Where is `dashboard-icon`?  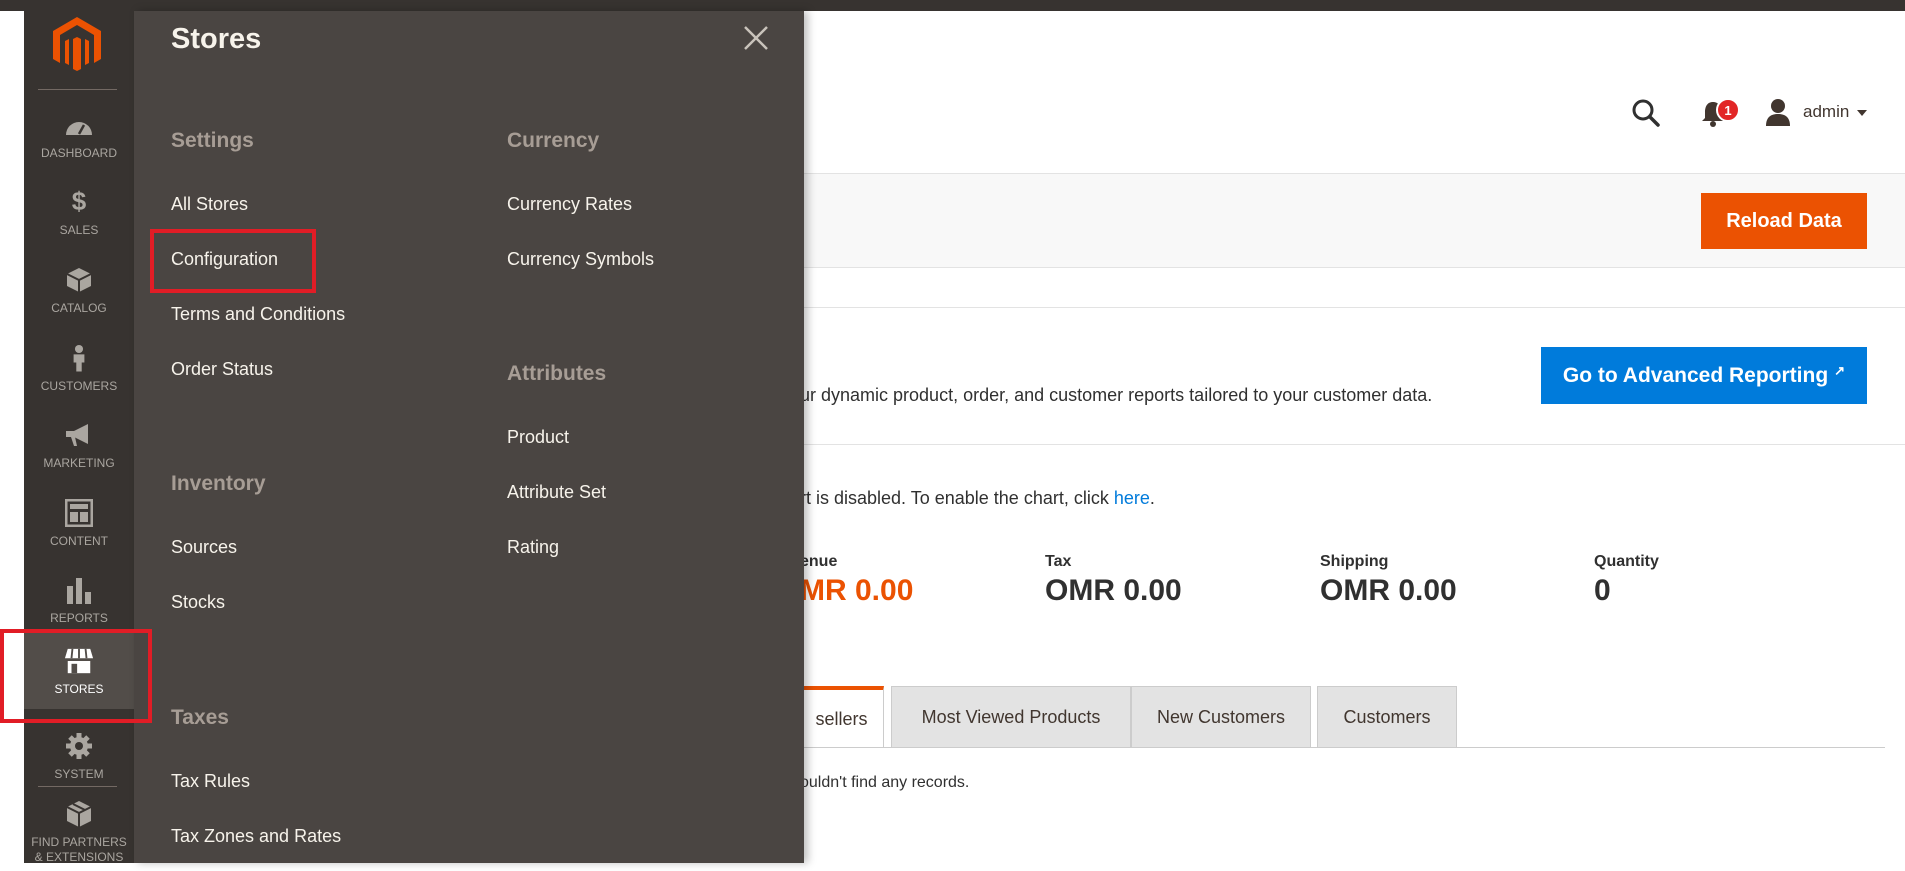
dashboard-icon is located at coordinates (79, 125).